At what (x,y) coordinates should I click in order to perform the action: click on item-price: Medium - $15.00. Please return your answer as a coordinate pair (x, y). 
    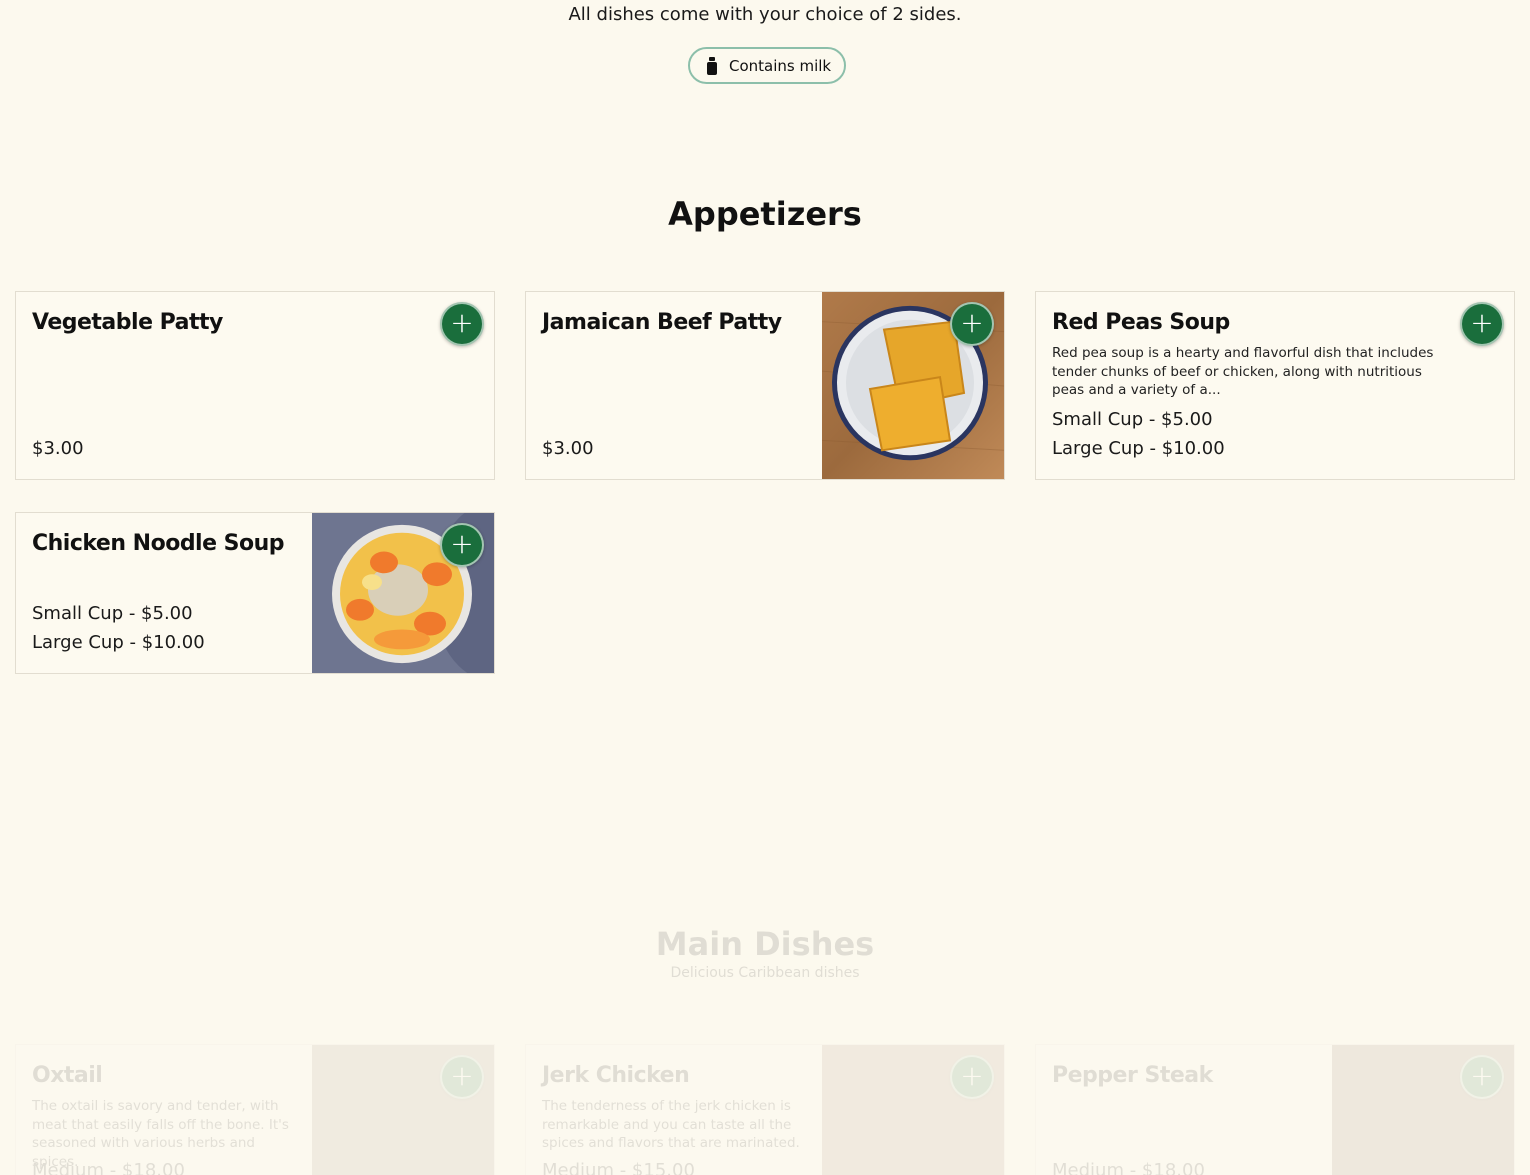
    Looking at the image, I should click on (618, 1167).